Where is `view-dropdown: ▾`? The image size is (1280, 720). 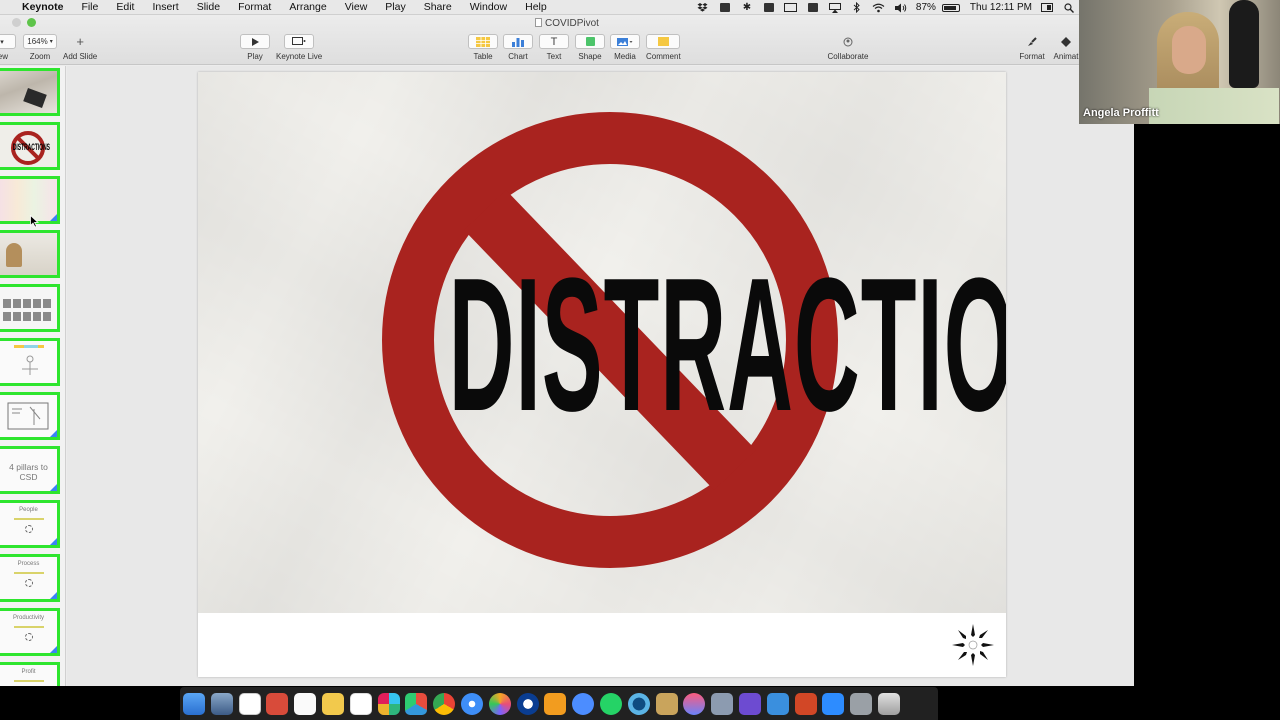
view-dropdown: ▾ is located at coordinates (8, 41).